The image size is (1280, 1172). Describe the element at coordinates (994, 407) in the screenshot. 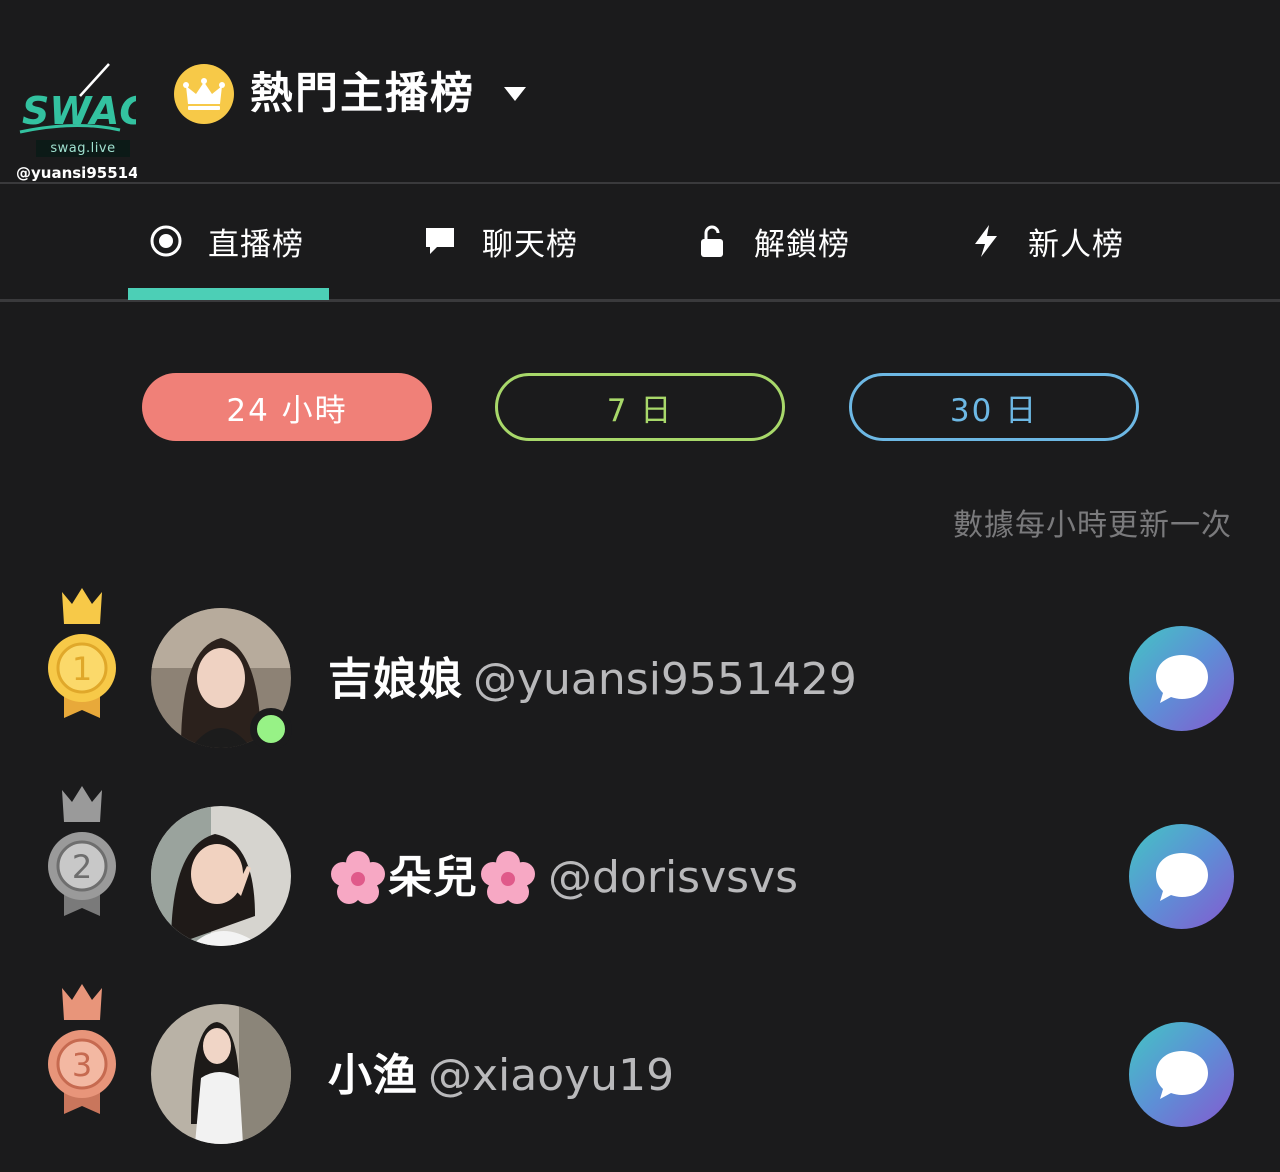

I see `period-30d-button: 30 日` at that location.